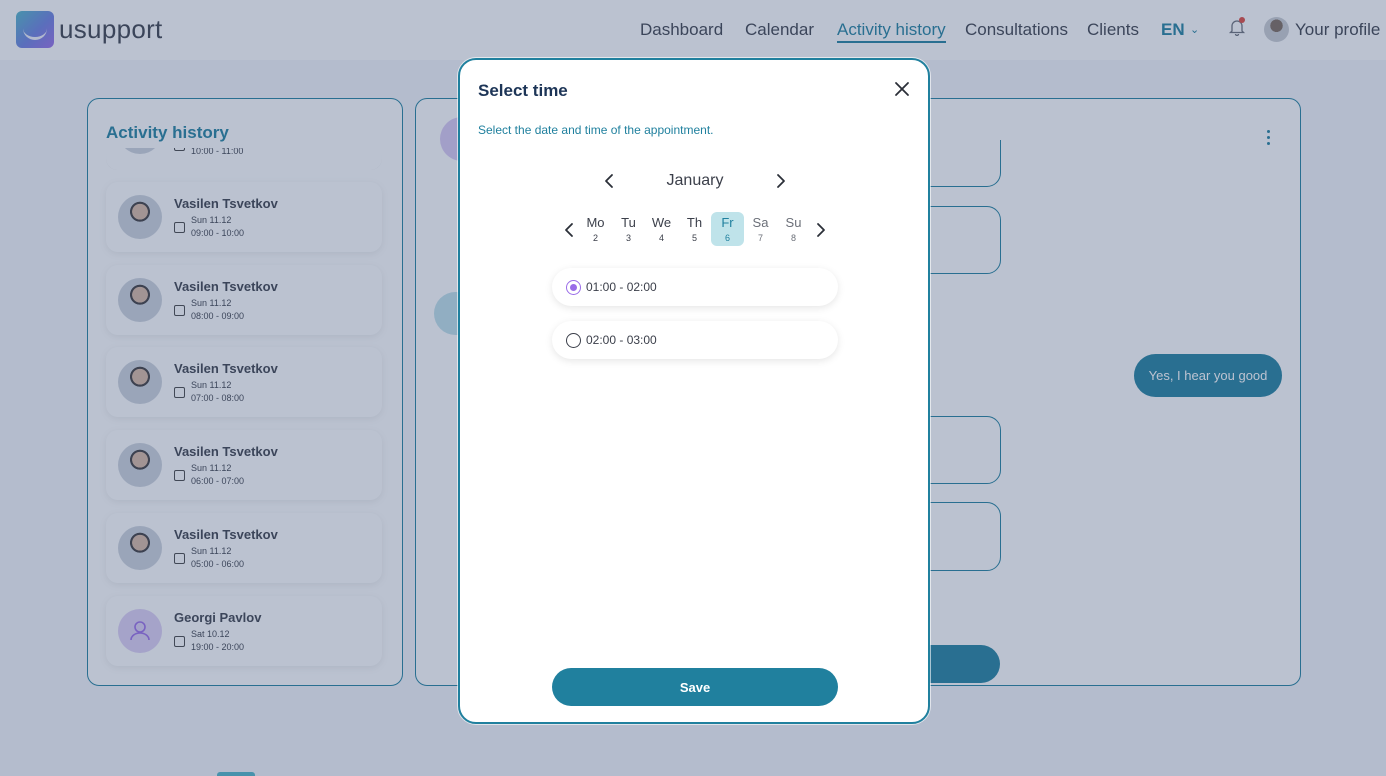  I want to click on day-sunday: Su 8, so click(793, 229).